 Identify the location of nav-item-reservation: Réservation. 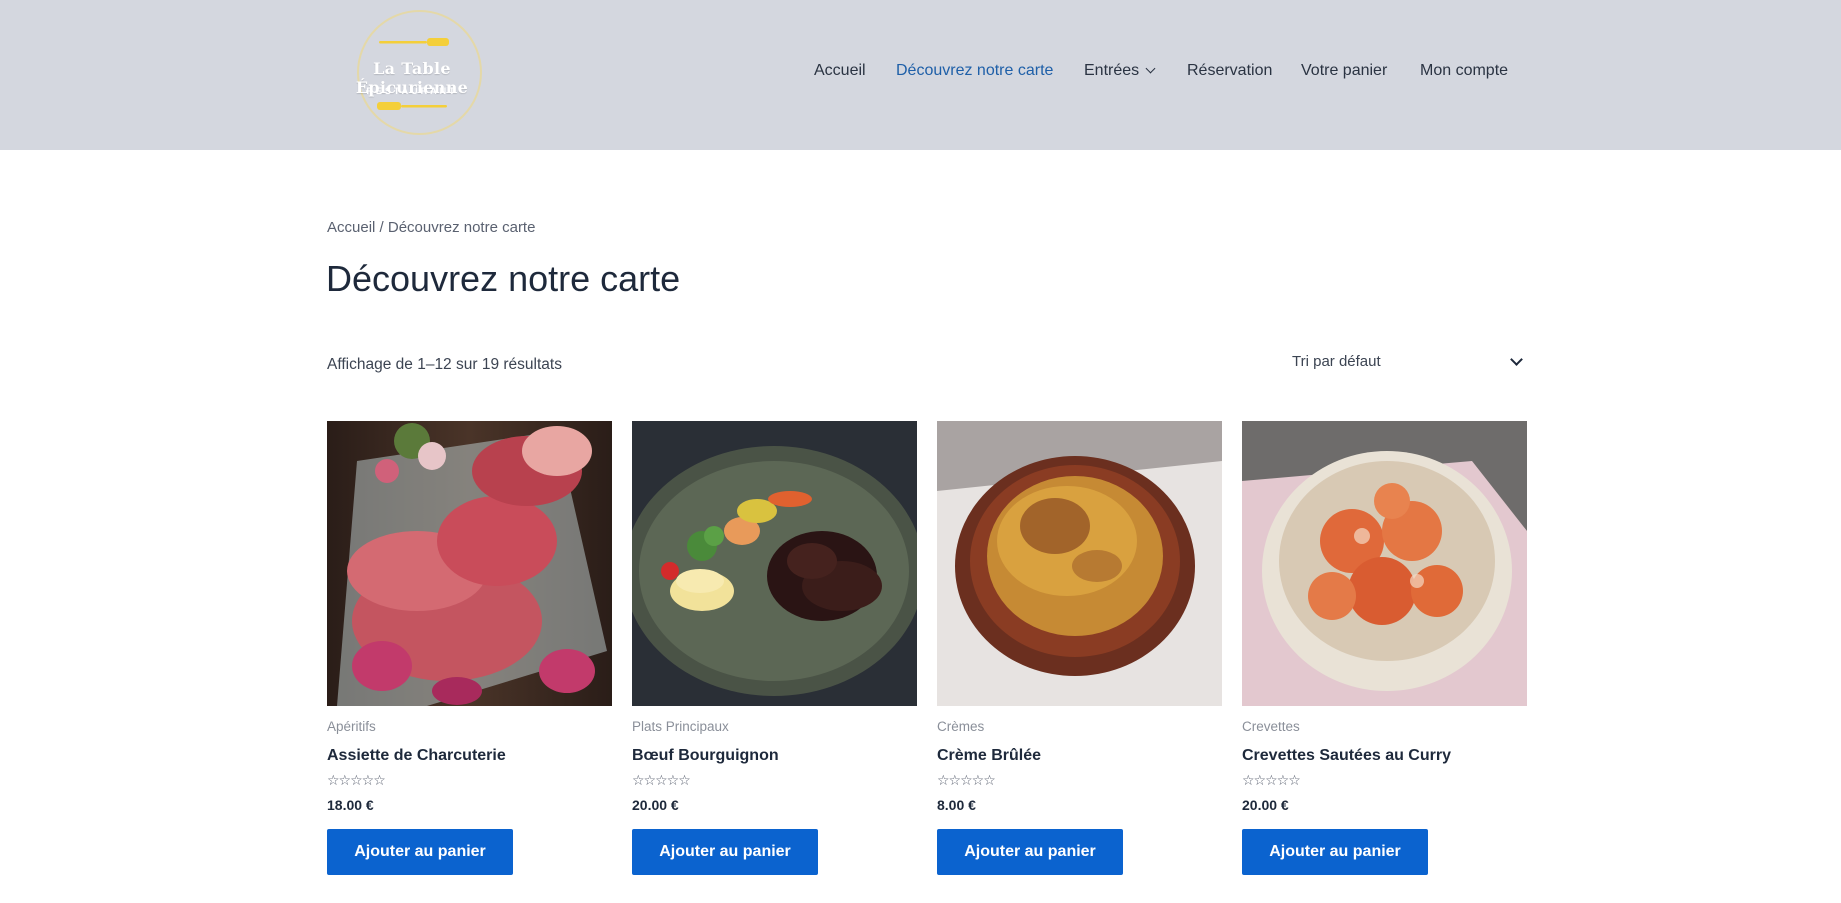
(1229, 71).